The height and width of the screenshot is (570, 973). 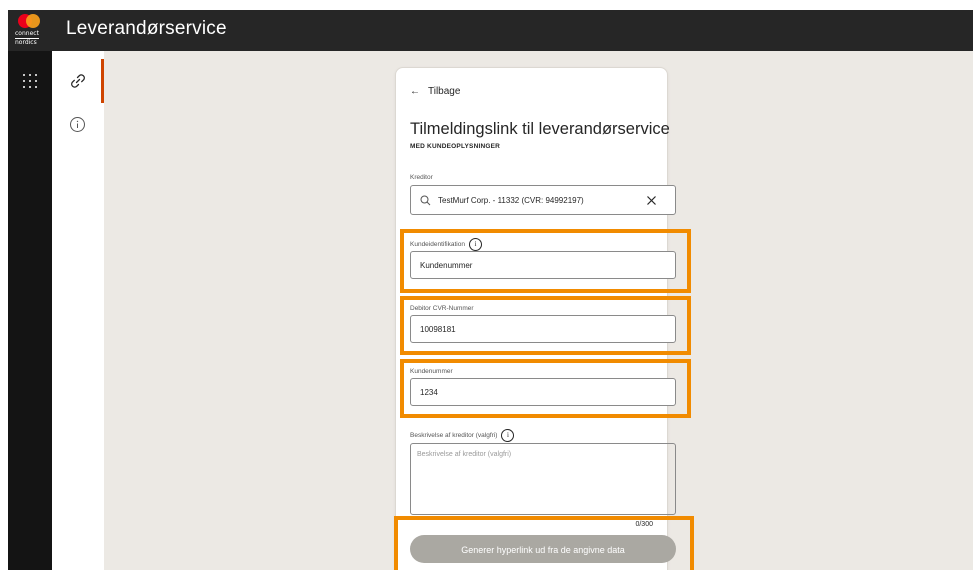 What do you see at coordinates (644, 524) in the screenshot?
I see `character-counter: 0/300` at bounding box center [644, 524].